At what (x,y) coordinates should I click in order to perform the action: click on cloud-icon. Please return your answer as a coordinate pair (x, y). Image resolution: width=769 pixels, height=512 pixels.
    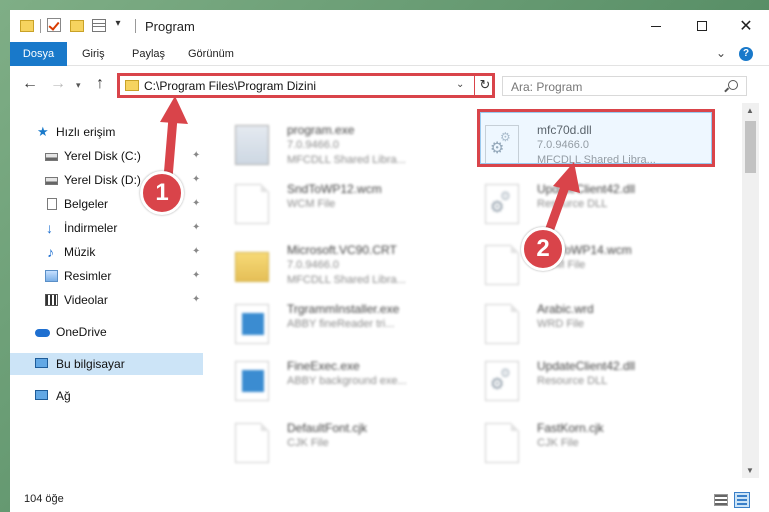
    Looking at the image, I should click on (42, 333).